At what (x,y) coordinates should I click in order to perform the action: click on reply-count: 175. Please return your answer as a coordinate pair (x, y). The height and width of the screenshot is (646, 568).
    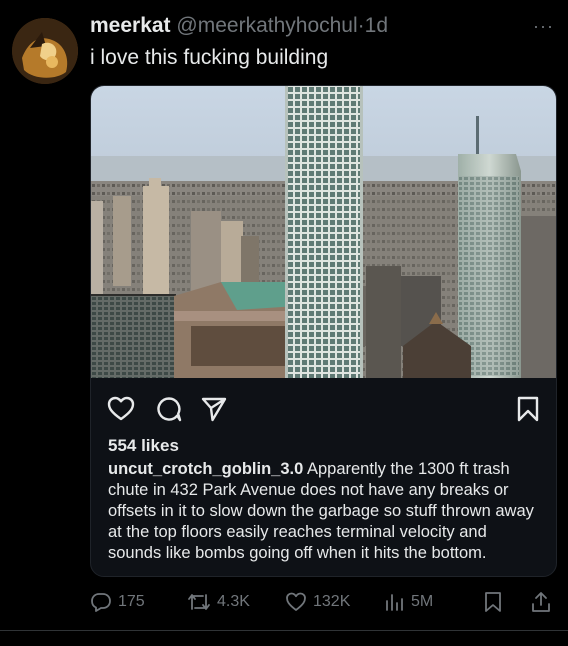
    Looking at the image, I should click on (131, 601).